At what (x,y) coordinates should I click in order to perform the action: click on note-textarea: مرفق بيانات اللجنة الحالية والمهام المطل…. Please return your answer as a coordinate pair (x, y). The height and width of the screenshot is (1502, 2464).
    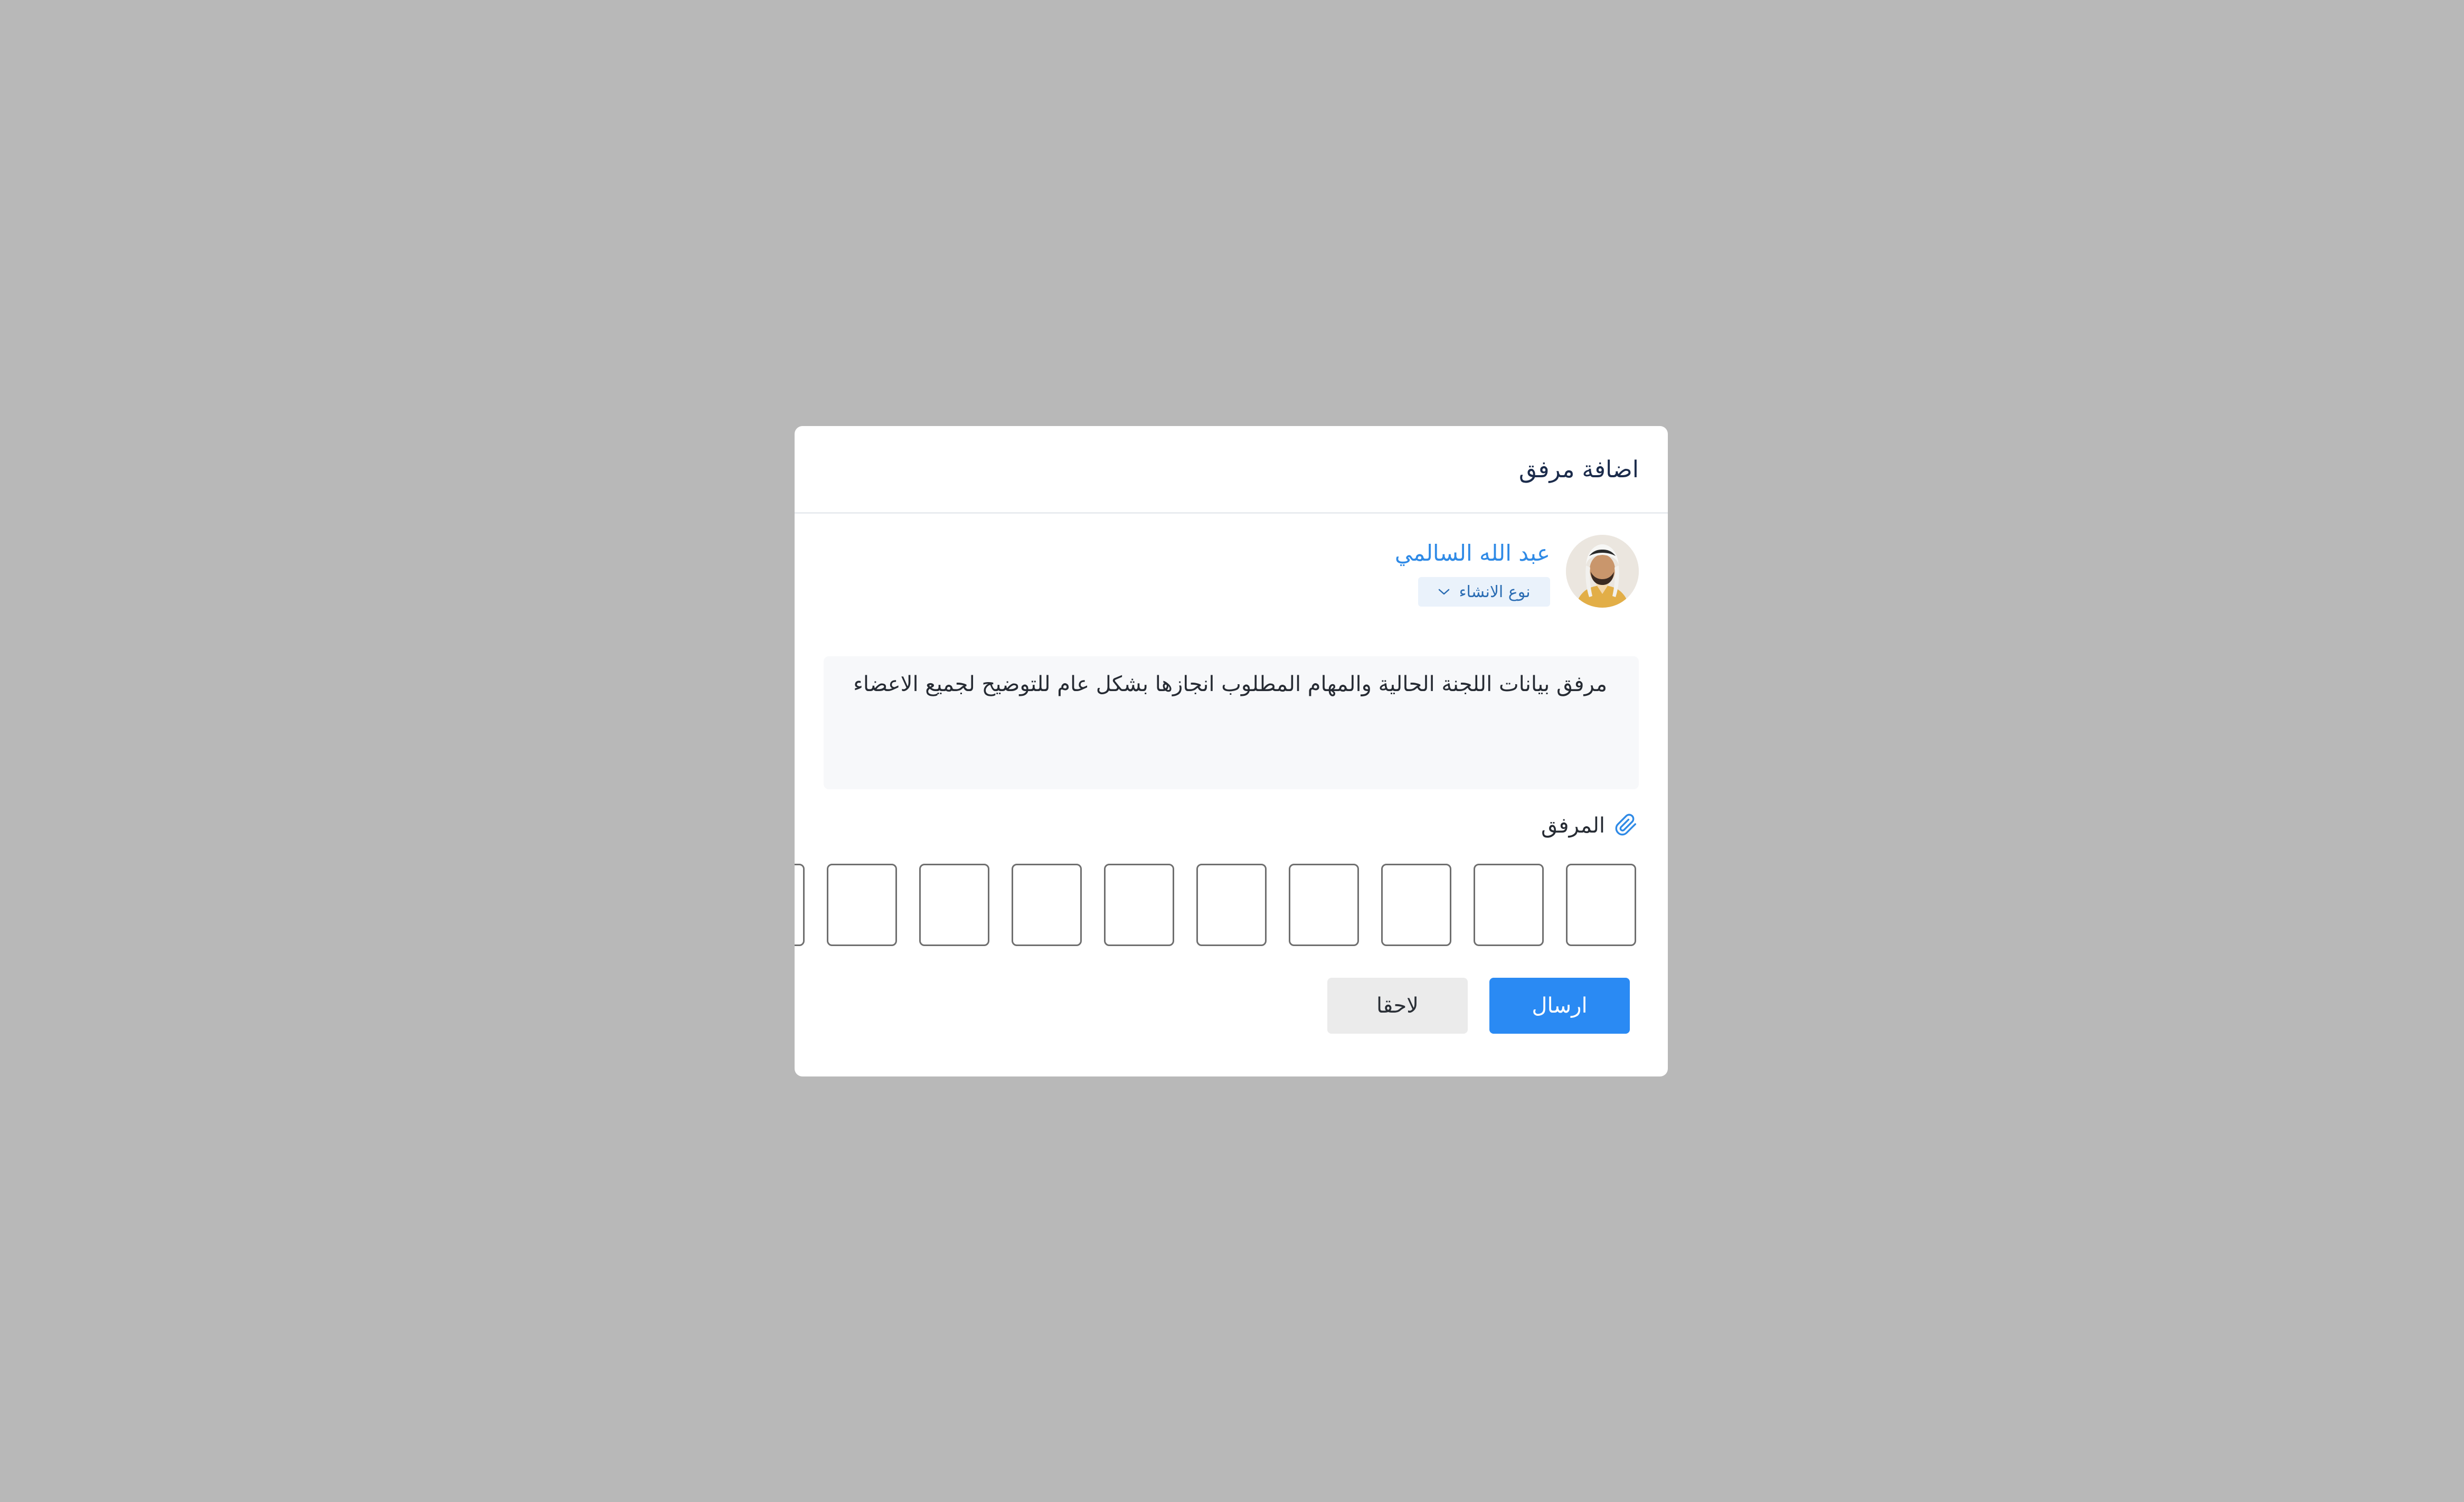
    Looking at the image, I should click on (1231, 722).